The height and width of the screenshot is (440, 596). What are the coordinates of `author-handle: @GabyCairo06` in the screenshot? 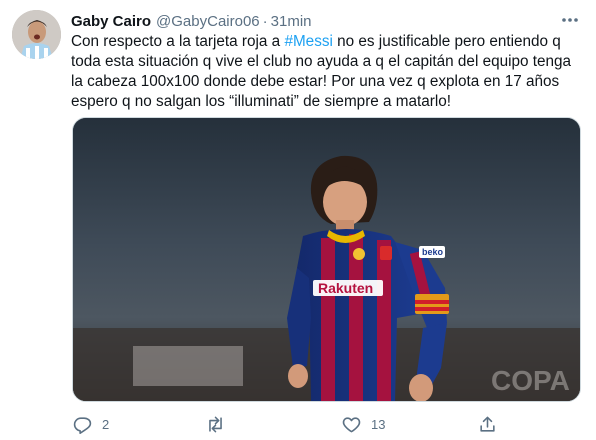 It's located at (208, 21).